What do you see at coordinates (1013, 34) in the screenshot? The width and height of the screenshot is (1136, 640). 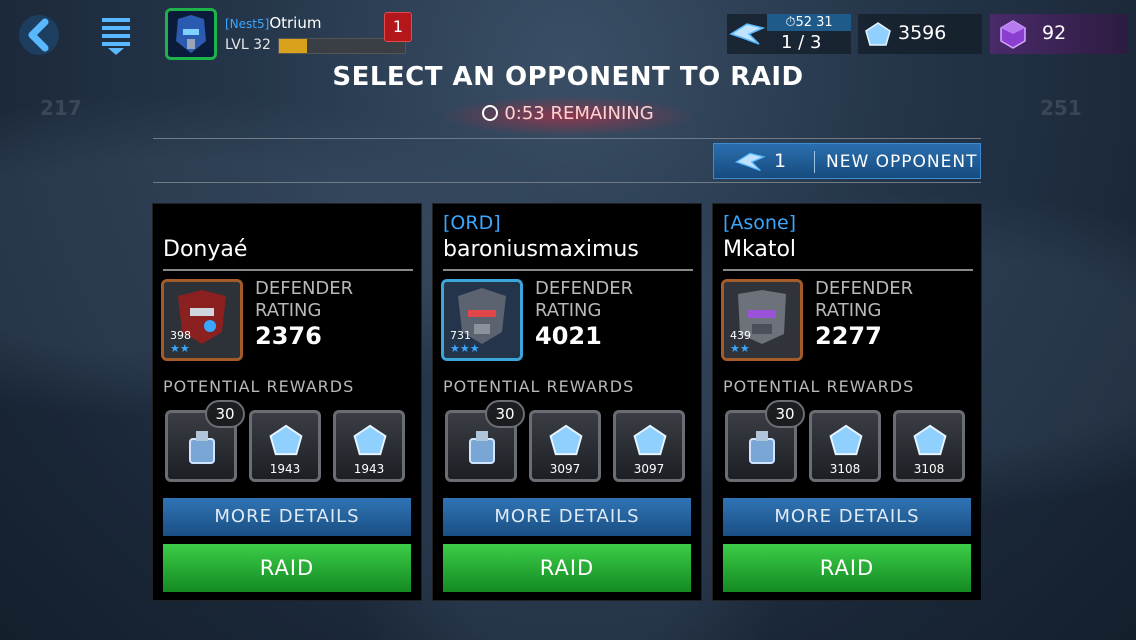 I see `purple-gem-icon` at bounding box center [1013, 34].